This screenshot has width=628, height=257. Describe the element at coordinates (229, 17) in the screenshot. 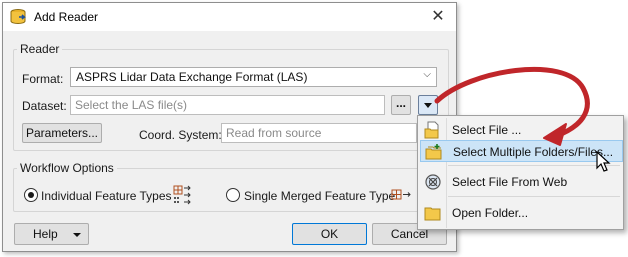

I see `title-bar: Add Reader ✕` at that location.